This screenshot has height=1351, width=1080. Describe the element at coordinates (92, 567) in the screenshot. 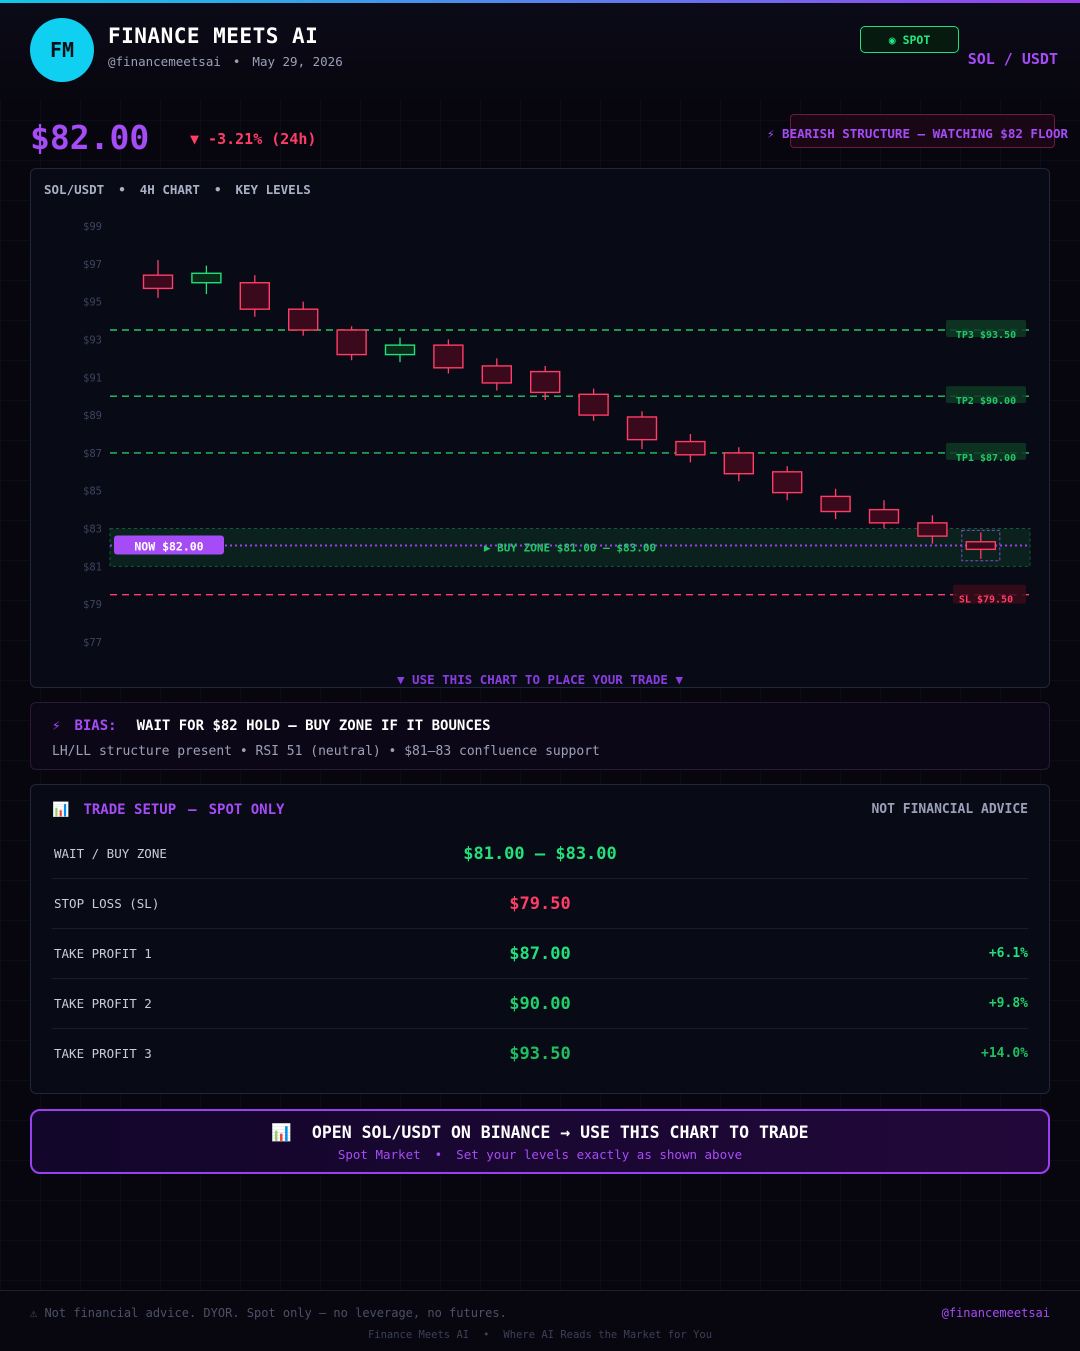

I see `y-tick-label: $81` at that location.